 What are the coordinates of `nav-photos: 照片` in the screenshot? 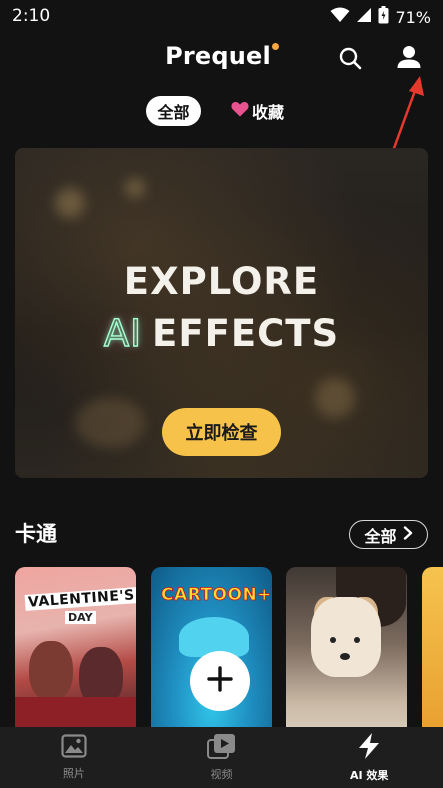 It's located at (74, 757).